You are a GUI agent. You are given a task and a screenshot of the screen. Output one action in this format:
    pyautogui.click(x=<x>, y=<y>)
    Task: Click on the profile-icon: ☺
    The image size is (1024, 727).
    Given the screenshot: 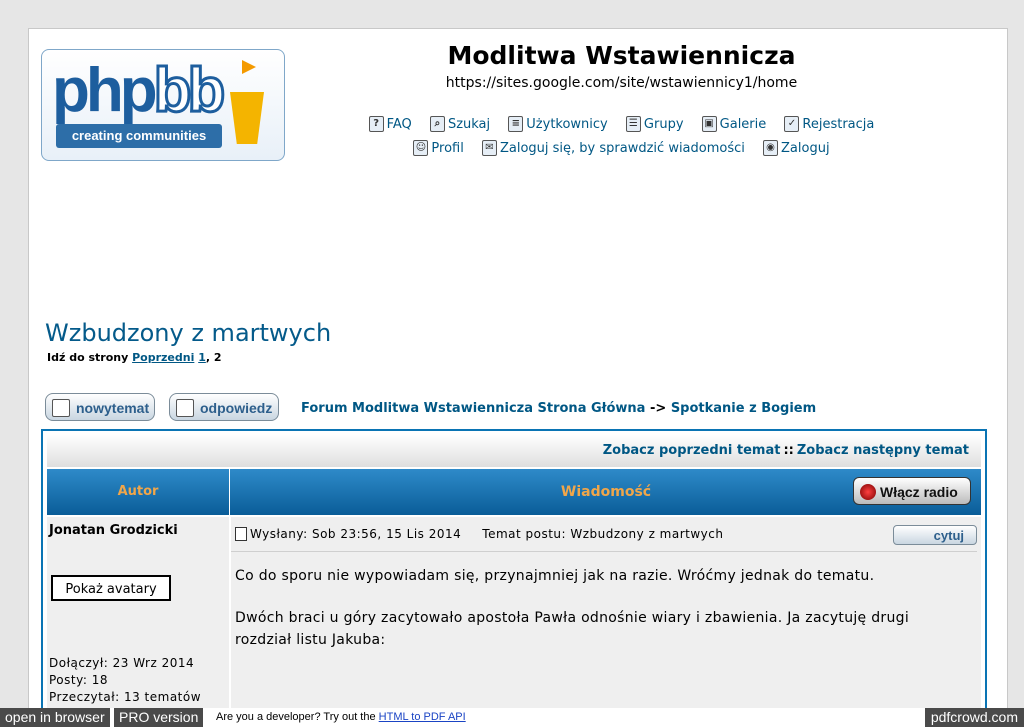 What is the action you would take?
    pyautogui.click(x=421, y=148)
    